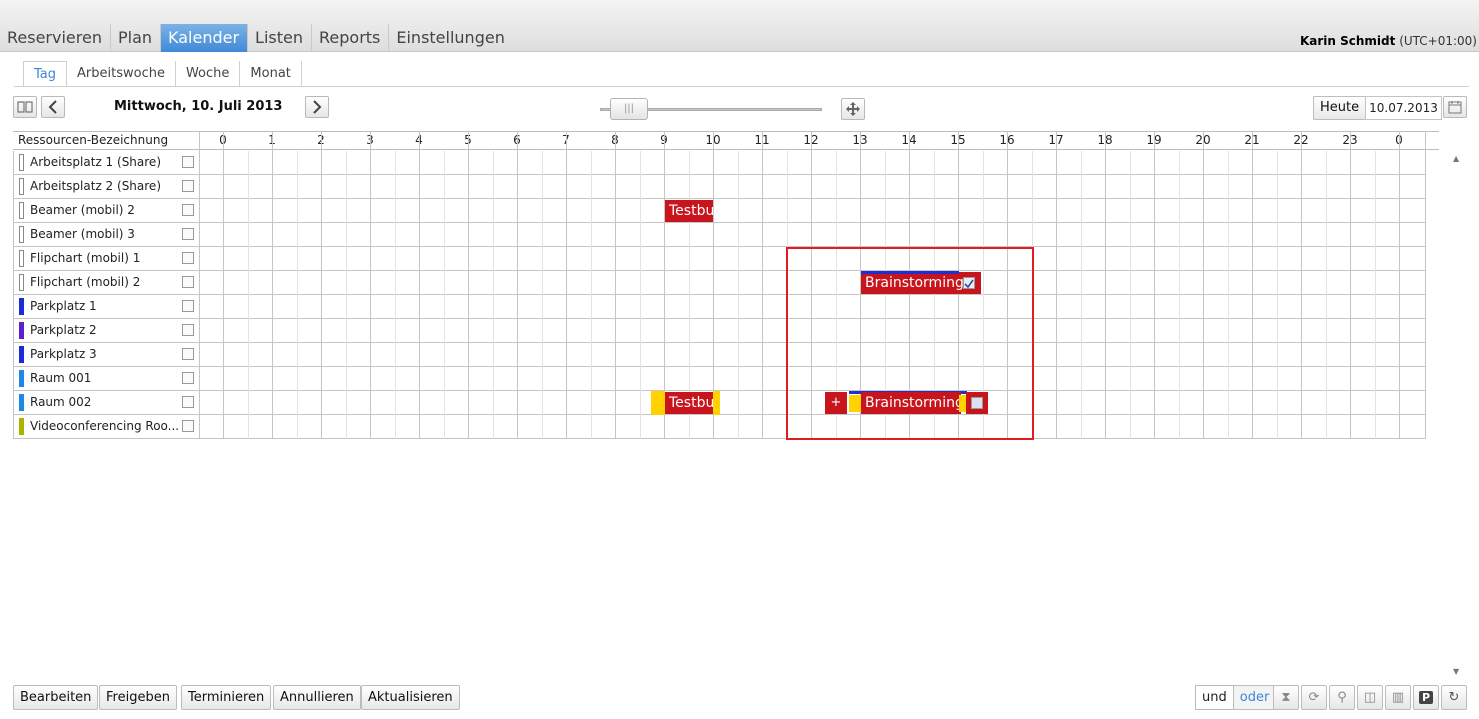  What do you see at coordinates (61, 378) in the screenshot?
I see `resource-name: Raum 001` at bounding box center [61, 378].